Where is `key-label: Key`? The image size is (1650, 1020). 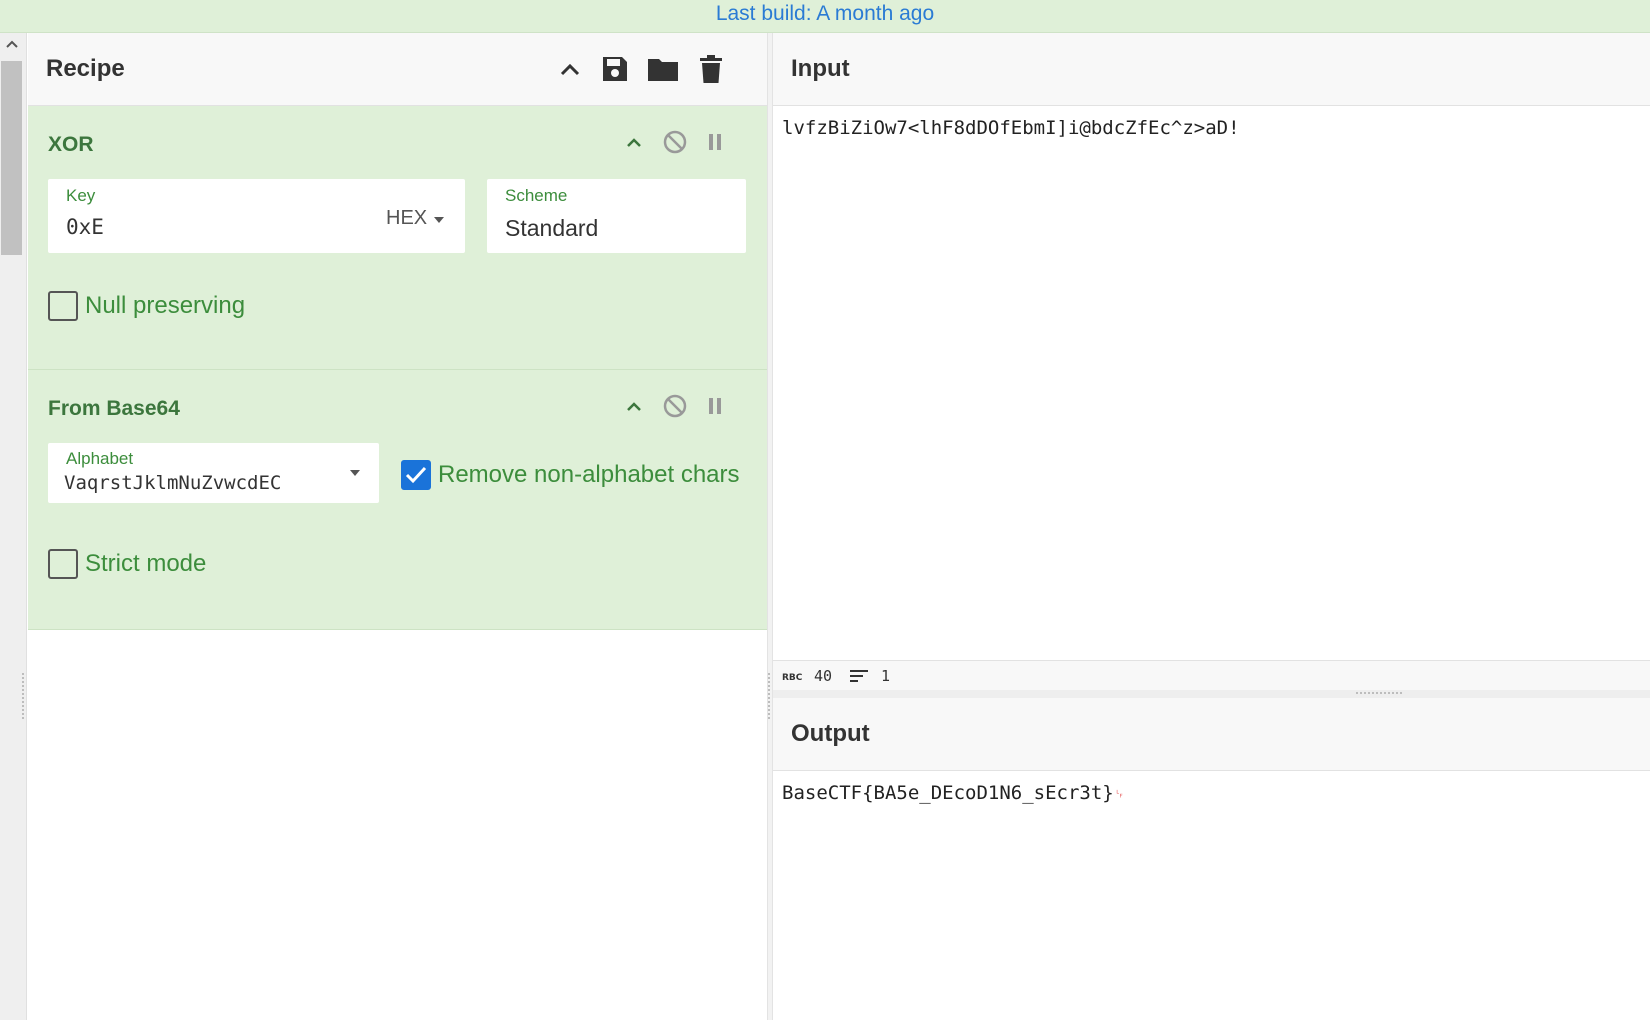 key-label: Key is located at coordinates (81, 195).